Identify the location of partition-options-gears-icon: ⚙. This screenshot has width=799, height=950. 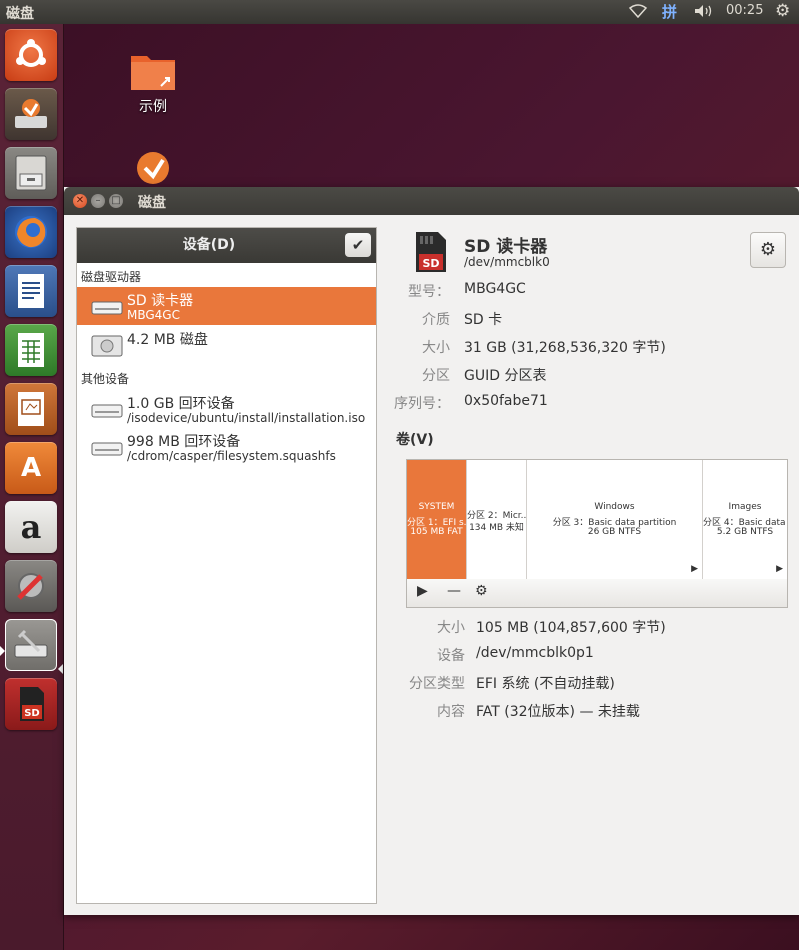
(481, 591).